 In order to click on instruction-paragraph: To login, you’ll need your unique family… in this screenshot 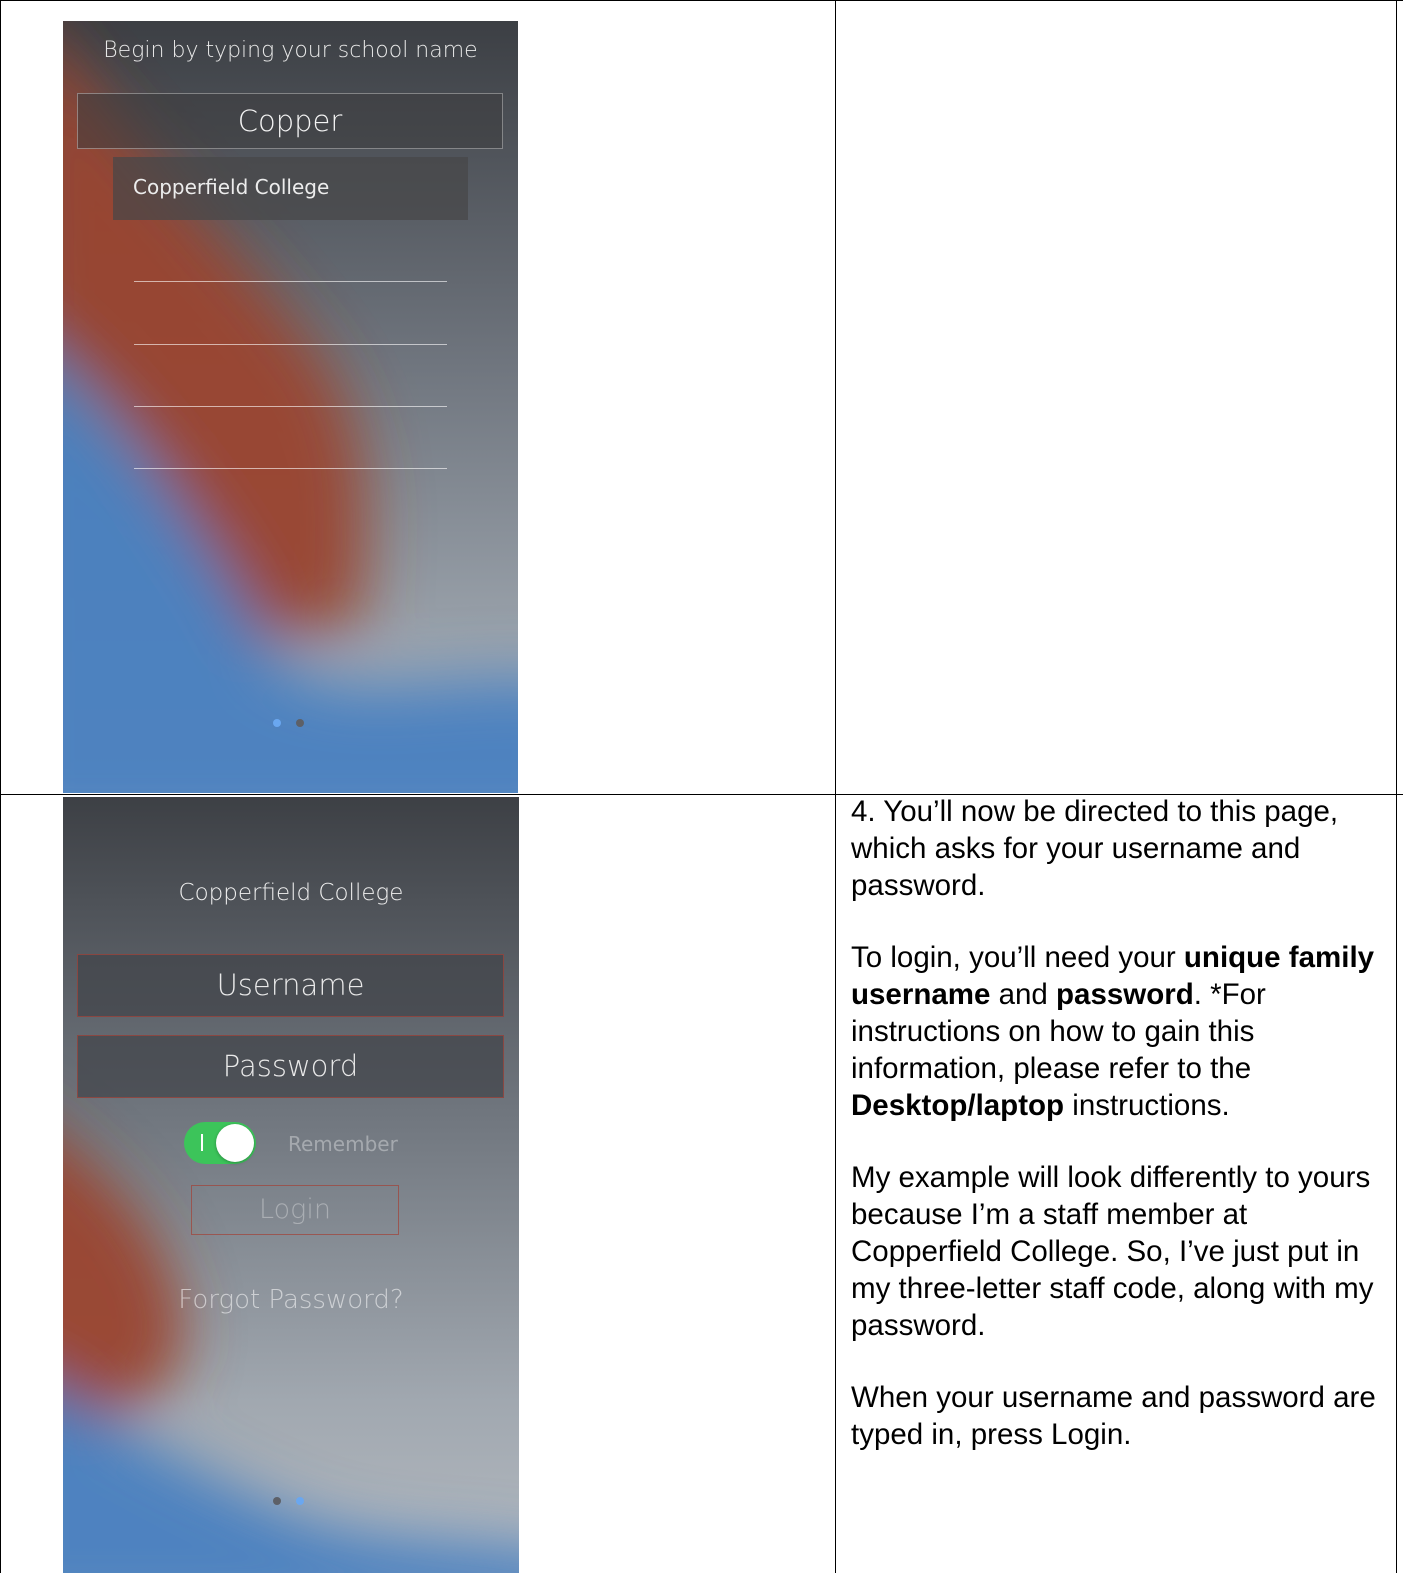, I will do `click(1121, 1031)`.